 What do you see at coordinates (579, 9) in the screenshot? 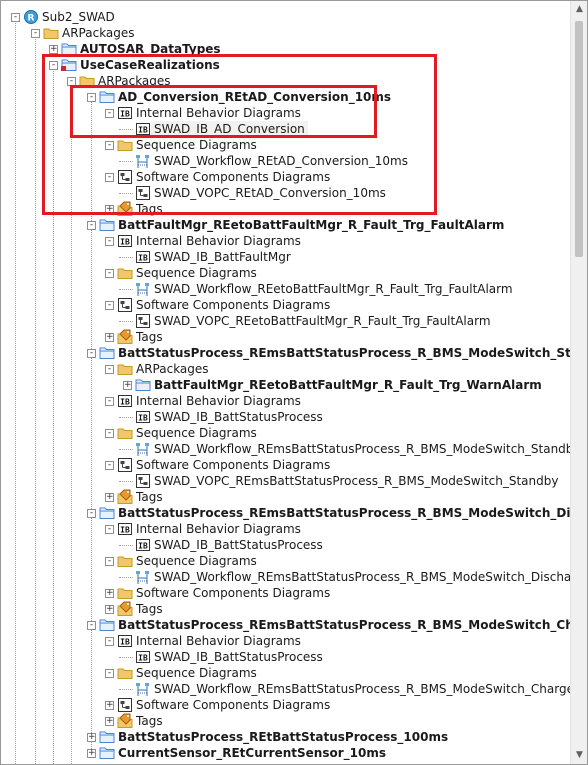
I see `scroll-up-arrow-icon: ▲` at bounding box center [579, 9].